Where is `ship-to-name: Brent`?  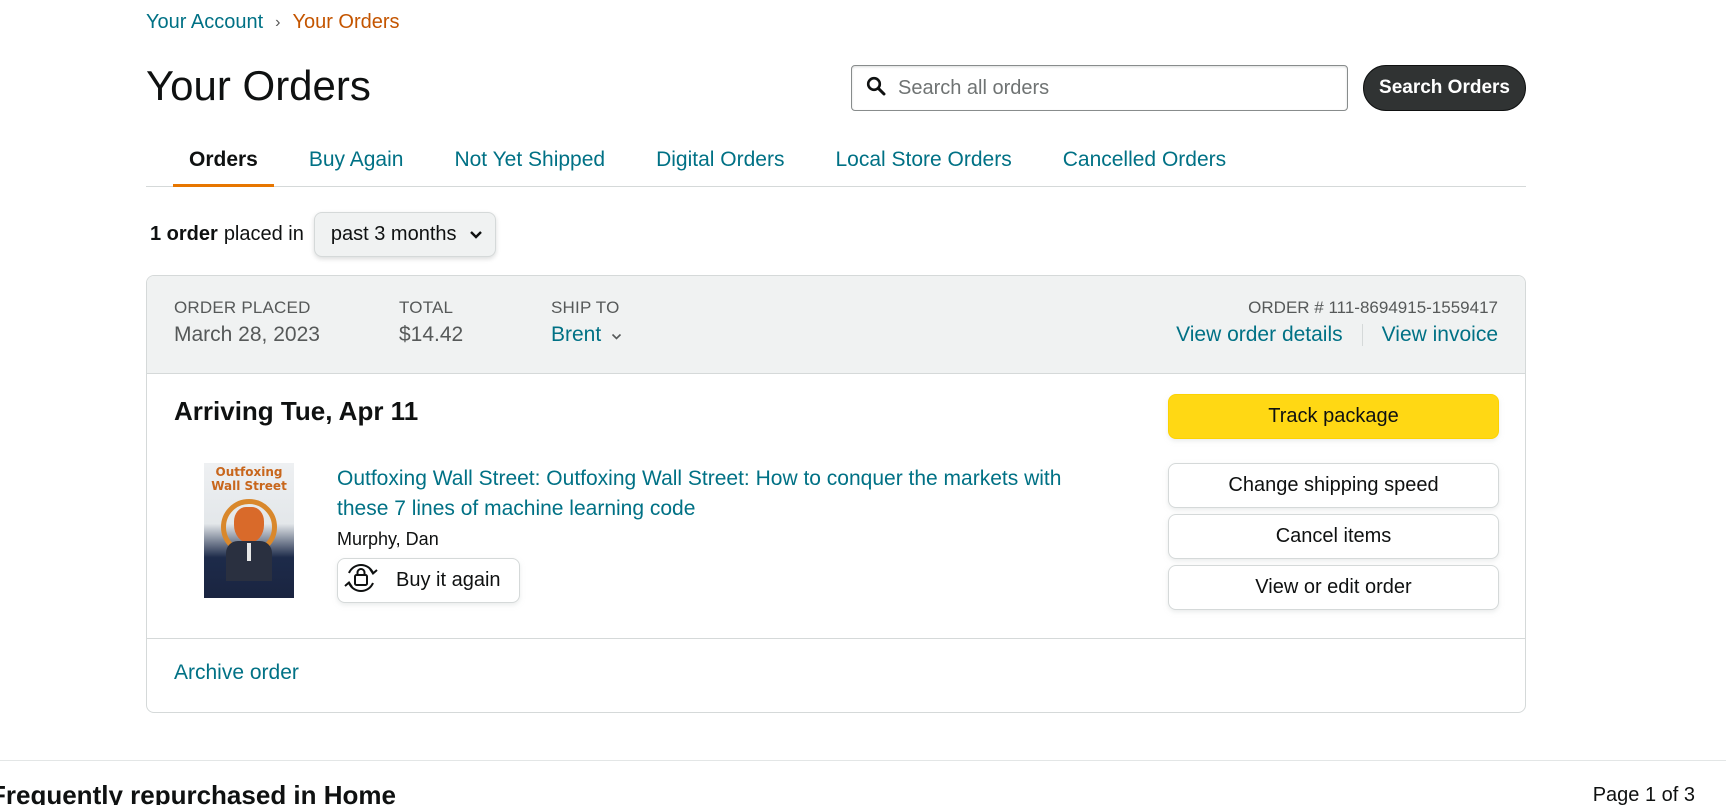 ship-to-name: Brent is located at coordinates (576, 334).